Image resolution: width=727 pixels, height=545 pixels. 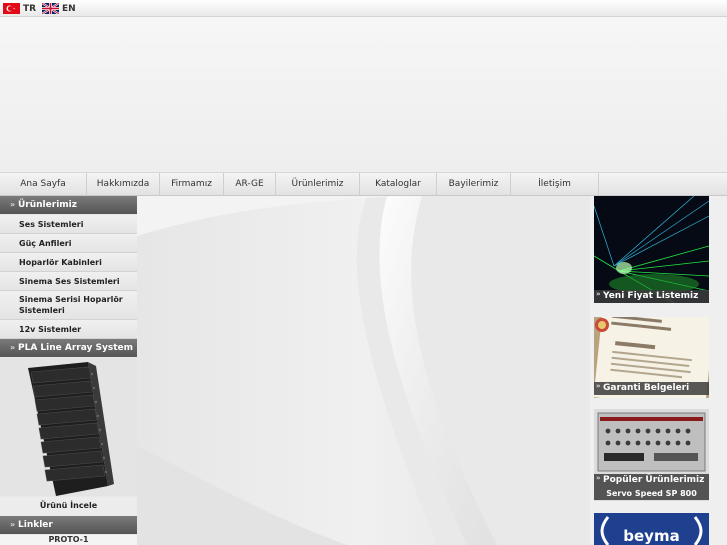 I want to click on language-en-label: EN, so click(x=69, y=8).